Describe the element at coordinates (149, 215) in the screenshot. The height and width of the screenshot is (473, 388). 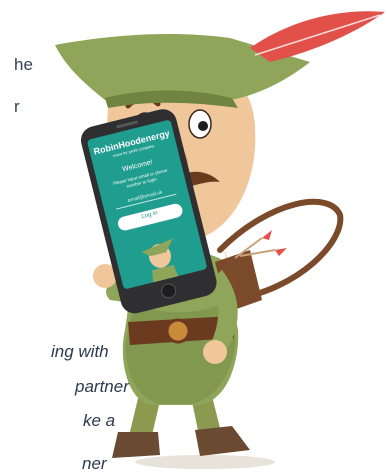
I see `login-button: Log in` at that location.